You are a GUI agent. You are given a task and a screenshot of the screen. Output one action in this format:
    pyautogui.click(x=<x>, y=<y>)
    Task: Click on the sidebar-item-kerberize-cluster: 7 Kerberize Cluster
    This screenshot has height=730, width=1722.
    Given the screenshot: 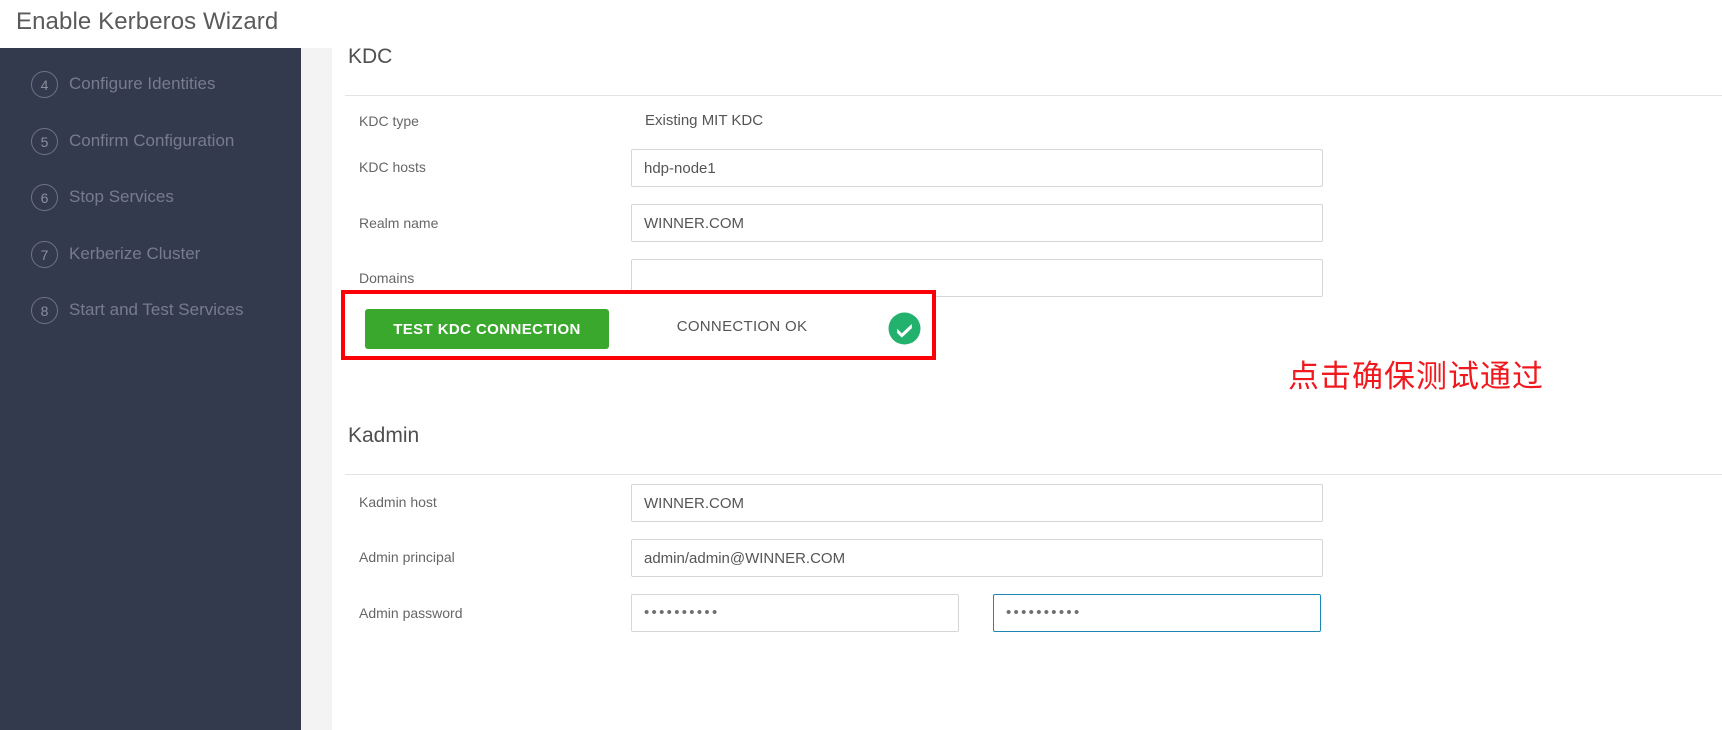 What is the action you would take?
    pyautogui.click(x=150, y=254)
    